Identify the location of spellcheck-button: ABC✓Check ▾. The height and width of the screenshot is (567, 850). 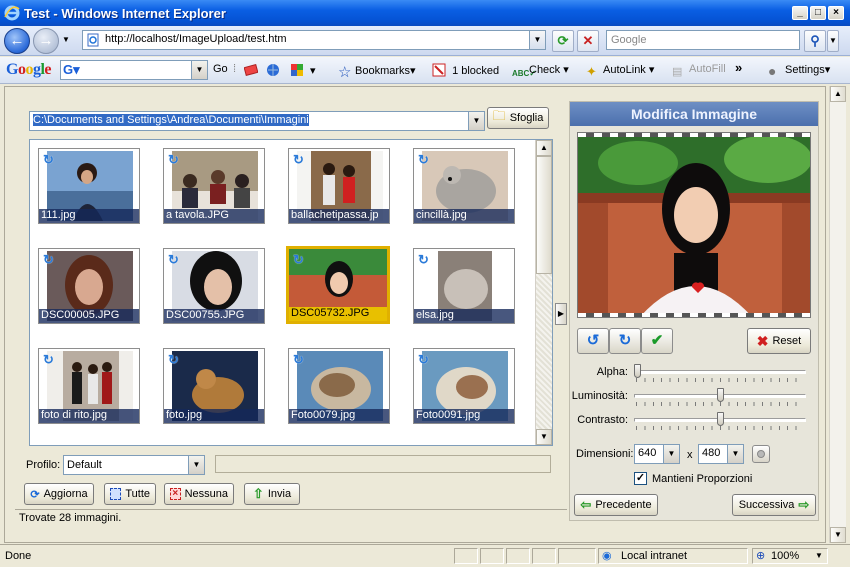
(540, 73).